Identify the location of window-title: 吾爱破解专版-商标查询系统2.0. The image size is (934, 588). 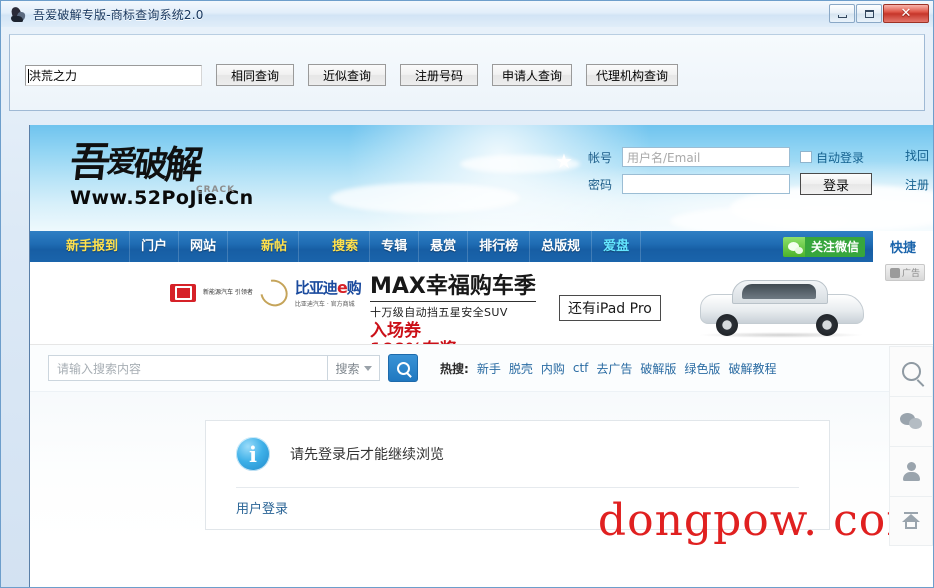
(118, 14).